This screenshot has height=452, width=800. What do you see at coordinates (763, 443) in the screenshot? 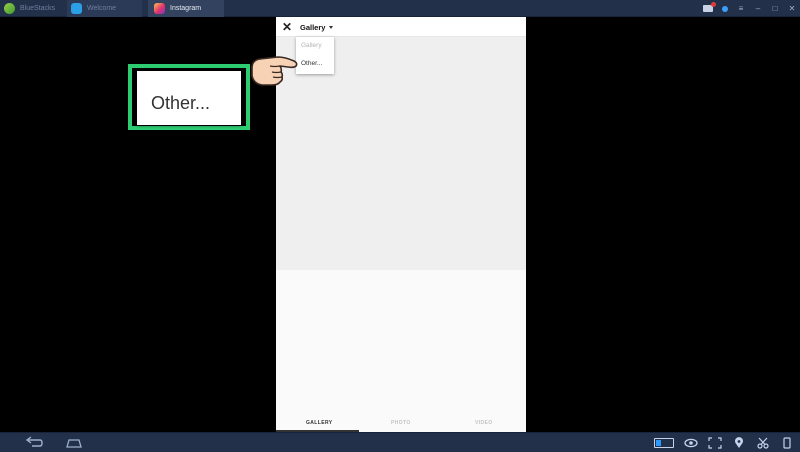
I see `scissors-icon` at bounding box center [763, 443].